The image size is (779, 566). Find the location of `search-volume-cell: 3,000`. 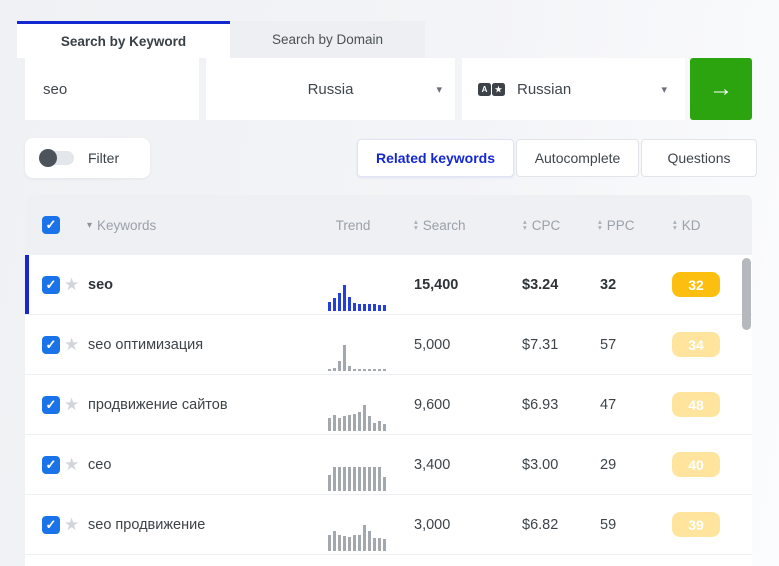

search-volume-cell: 3,000 is located at coordinates (432, 525).